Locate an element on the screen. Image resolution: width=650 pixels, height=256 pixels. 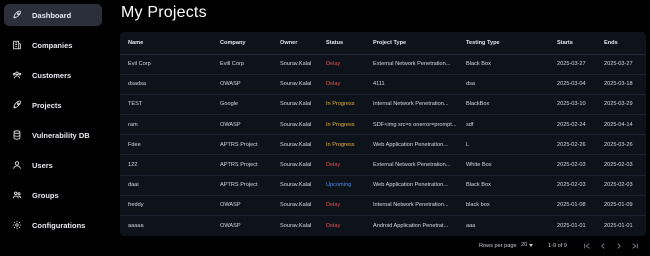
sidebar-item-companies: Companies is located at coordinates (53, 45).